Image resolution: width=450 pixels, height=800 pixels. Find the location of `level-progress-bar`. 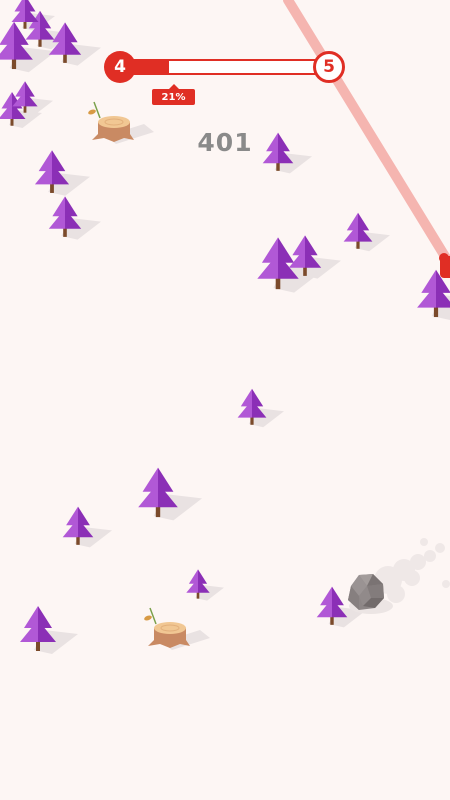

level-progress-bar is located at coordinates (223, 67).